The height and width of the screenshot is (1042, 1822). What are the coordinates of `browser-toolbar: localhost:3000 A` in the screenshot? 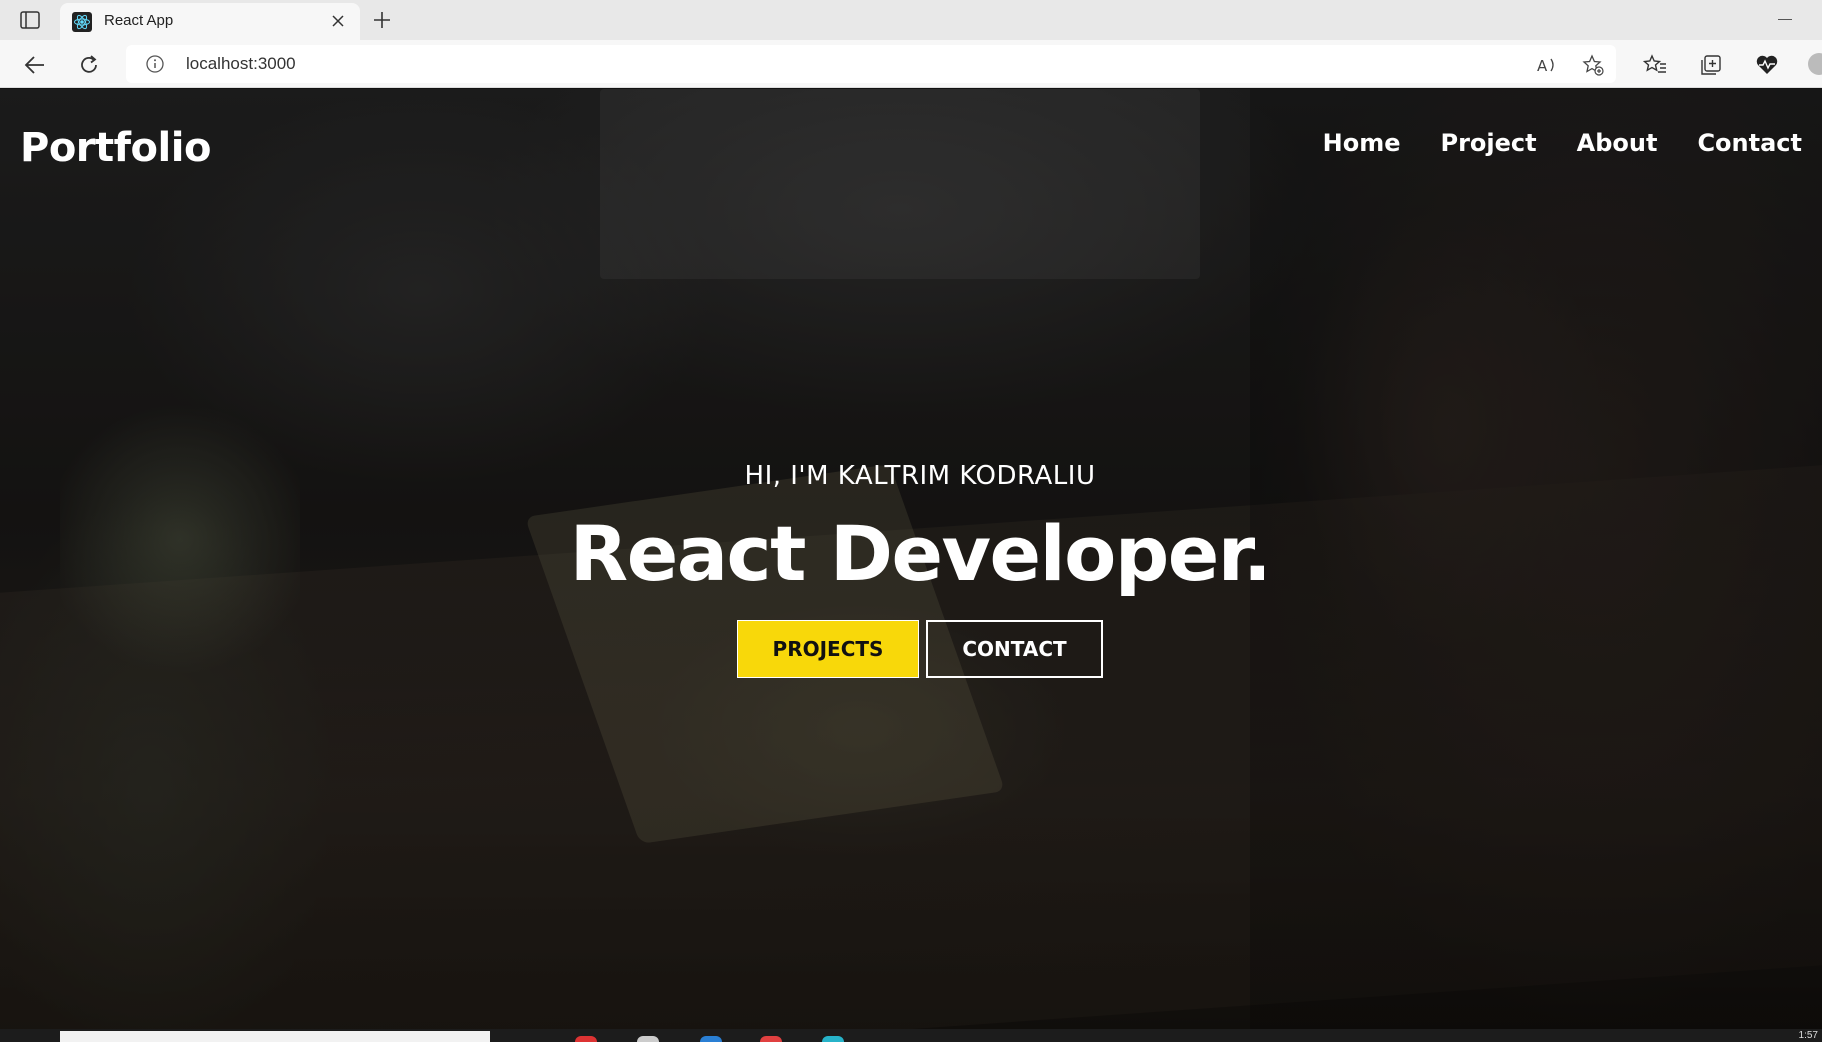 It's located at (911, 64).